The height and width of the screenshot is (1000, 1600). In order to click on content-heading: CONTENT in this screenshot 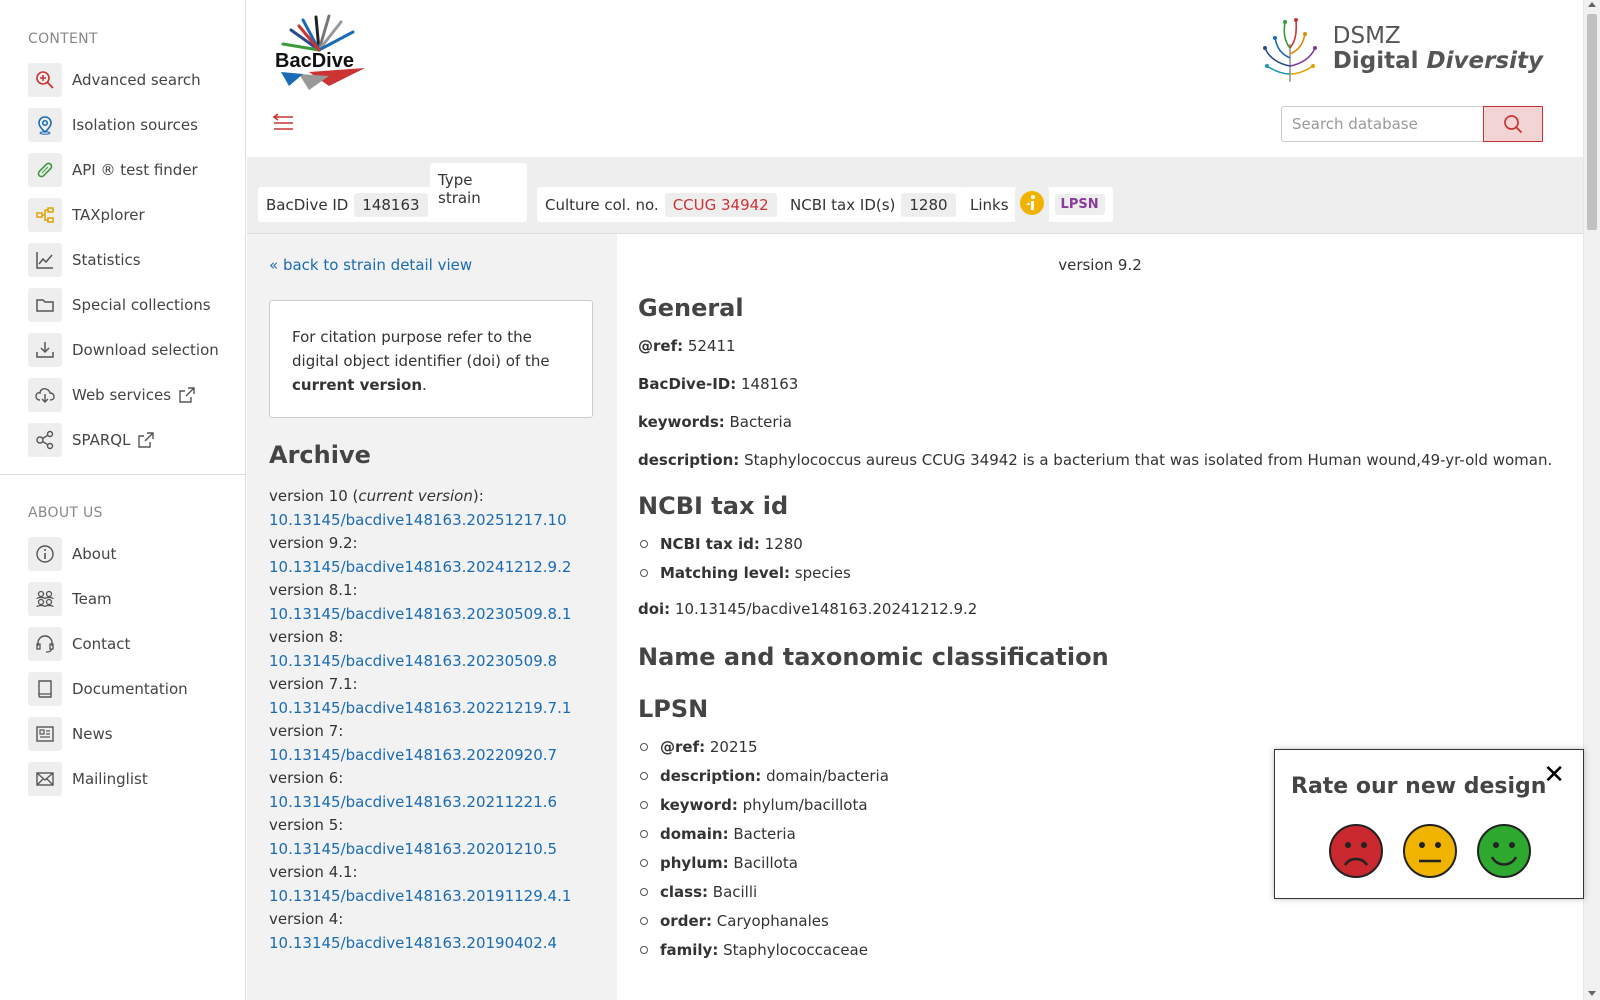, I will do `click(63, 39)`.